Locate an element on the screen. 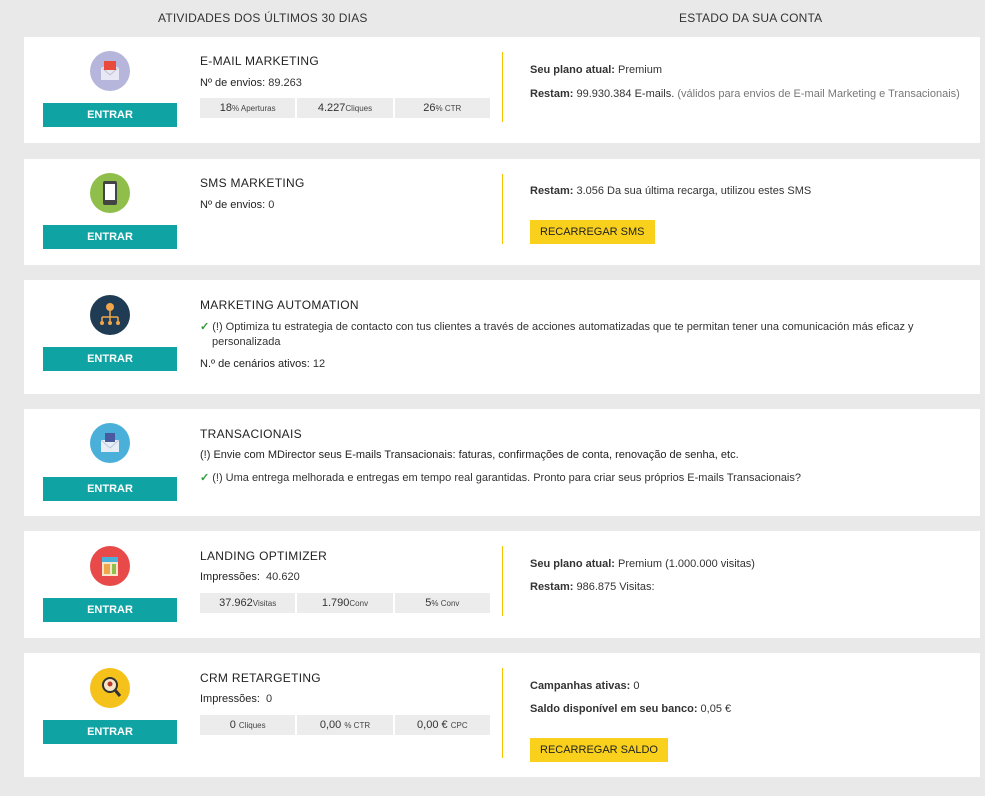 Image resolution: width=985 pixels, height=796 pixels. email-stats: 18% Aperturas 4.227Cliques 26% CTR is located at coordinates (345, 108).